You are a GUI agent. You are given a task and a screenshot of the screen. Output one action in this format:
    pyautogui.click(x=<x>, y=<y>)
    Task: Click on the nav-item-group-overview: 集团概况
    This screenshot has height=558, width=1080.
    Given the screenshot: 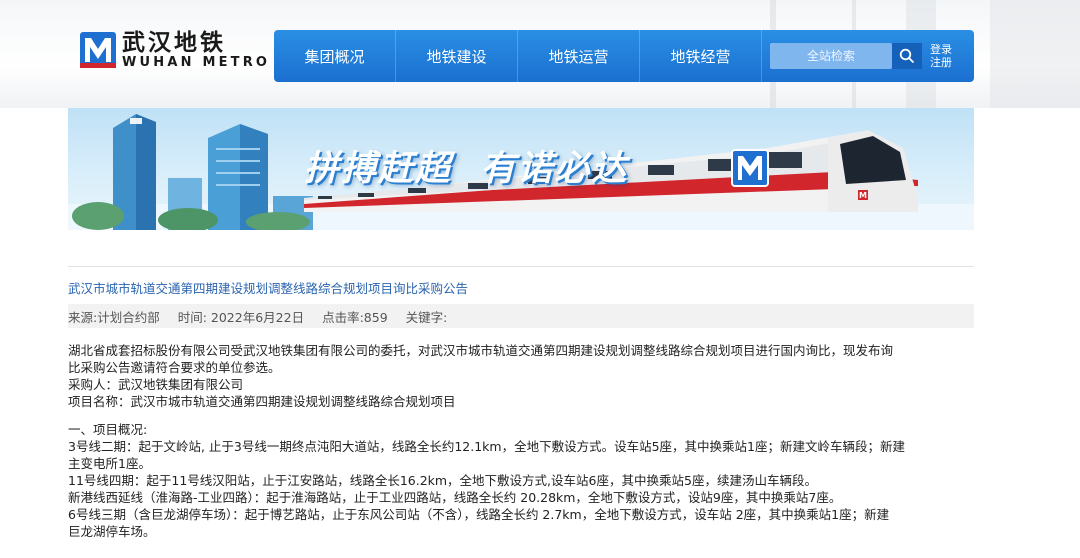 What is the action you would take?
    pyautogui.click(x=335, y=56)
    